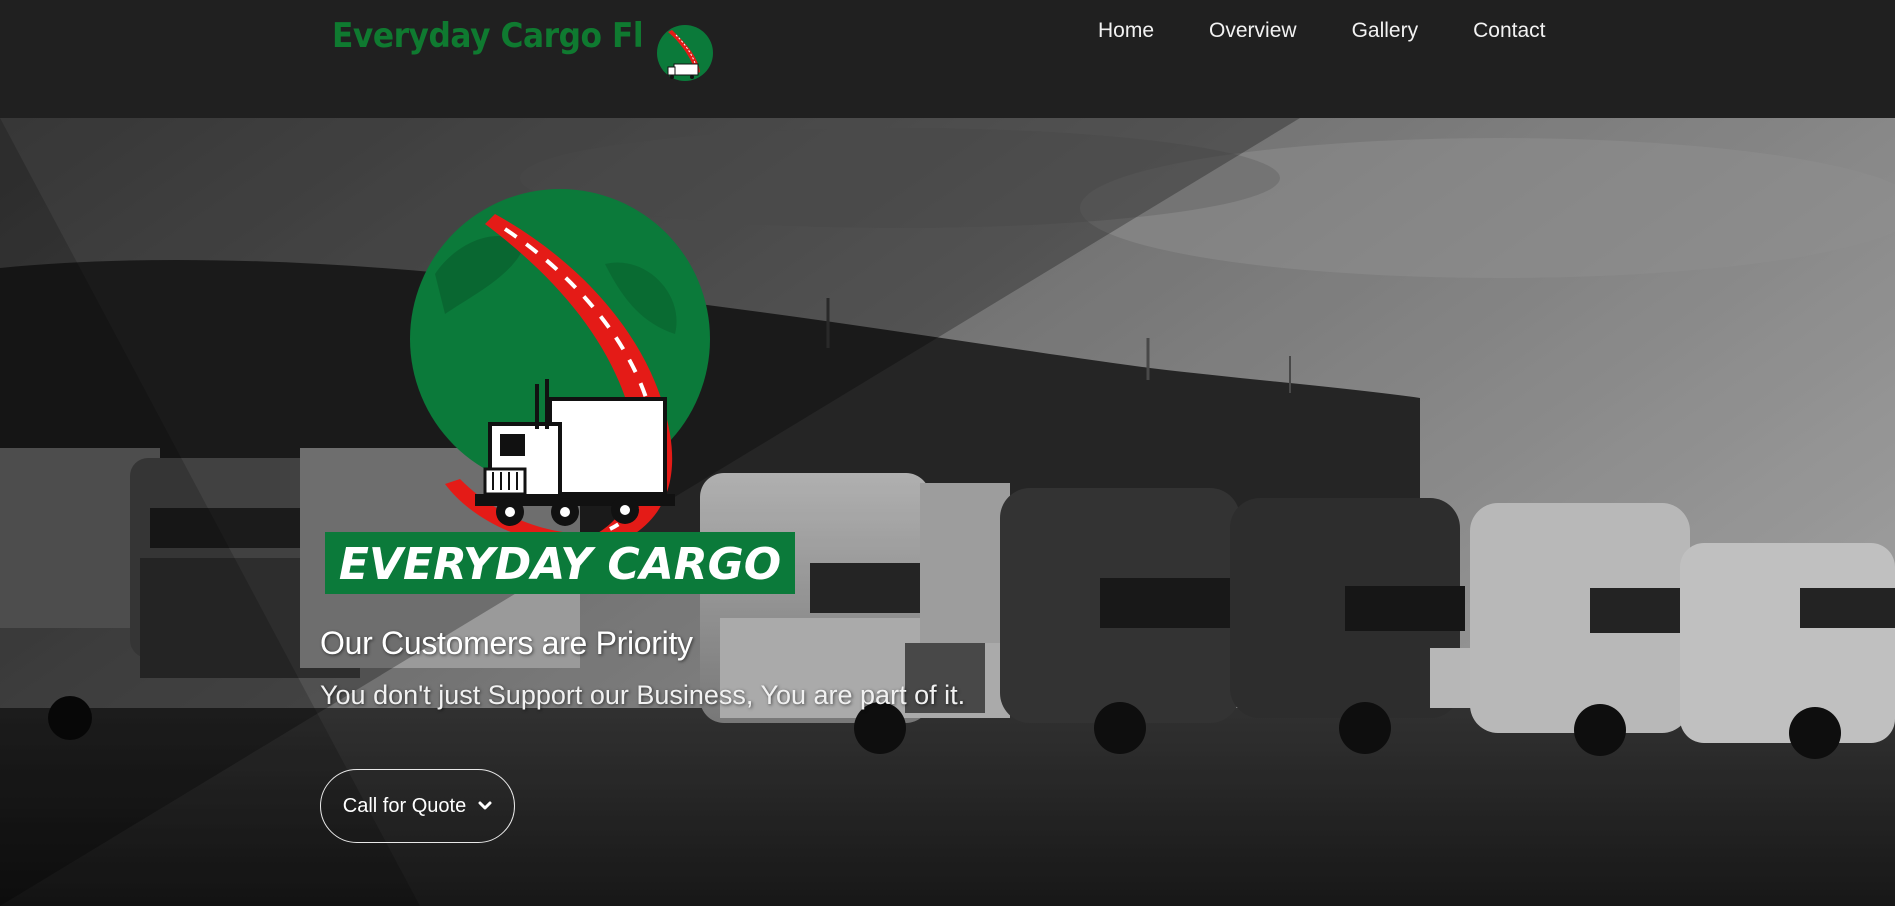 This screenshot has height=906, width=1895. What do you see at coordinates (1349, 31) in the screenshot?
I see `main-nav: Home Overview Gallery Contact` at bounding box center [1349, 31].